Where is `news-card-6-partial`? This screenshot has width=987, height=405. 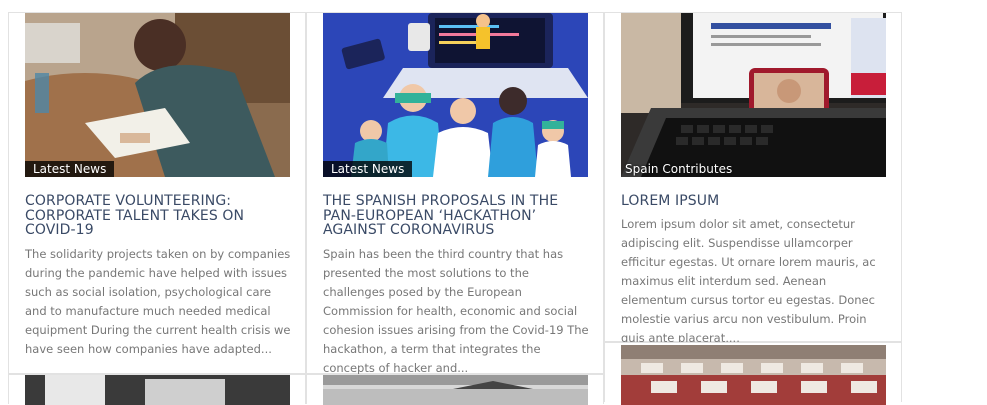 news-card-6-partial is located at coordinates (753, 373).